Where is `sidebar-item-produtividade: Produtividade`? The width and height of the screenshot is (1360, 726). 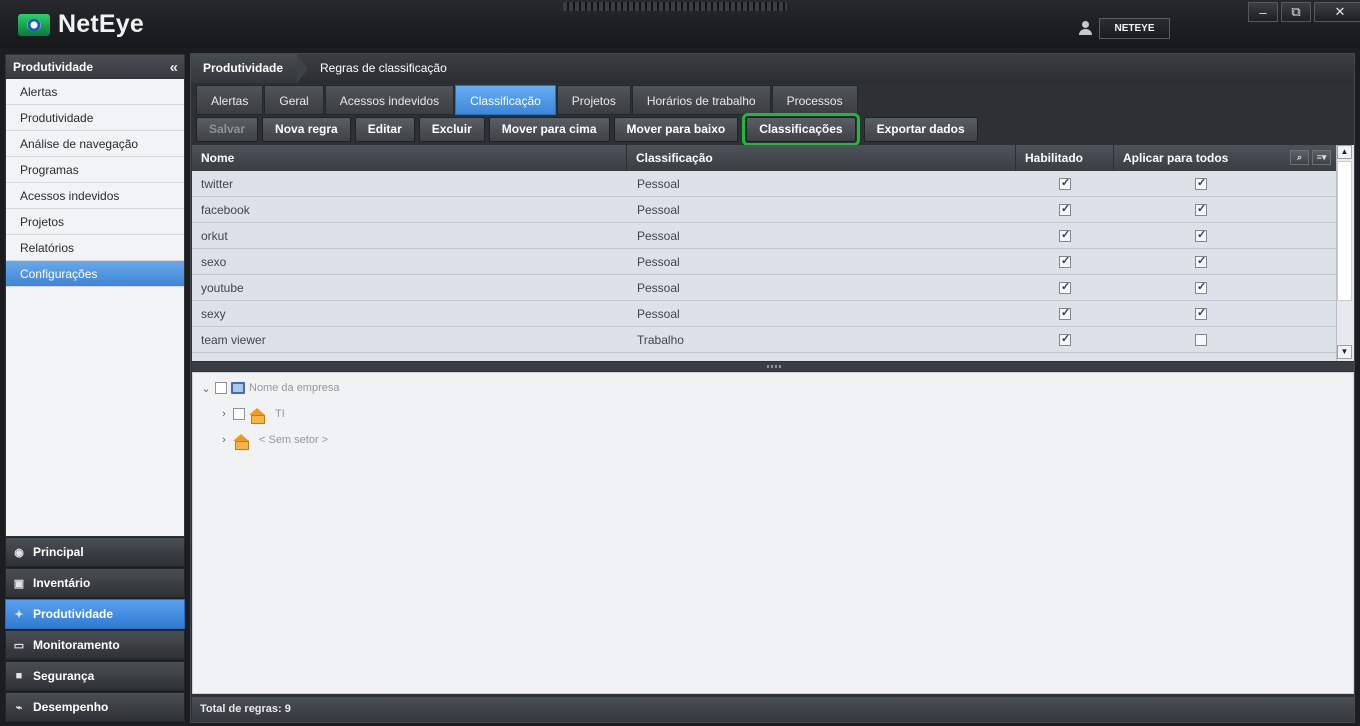 sidebar-item-produtividade: Produtividade is located at coordinates (95, 118).